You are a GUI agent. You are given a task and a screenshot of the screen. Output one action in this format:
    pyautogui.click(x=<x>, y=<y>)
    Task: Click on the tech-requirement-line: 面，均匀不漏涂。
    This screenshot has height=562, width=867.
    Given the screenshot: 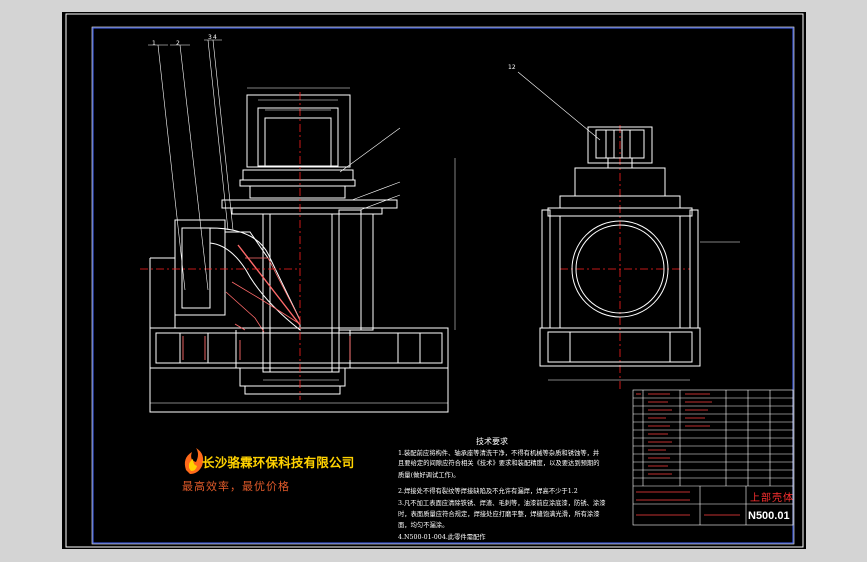 What is the action you would take?
    pyautogui.click(x=423, y=525)
    